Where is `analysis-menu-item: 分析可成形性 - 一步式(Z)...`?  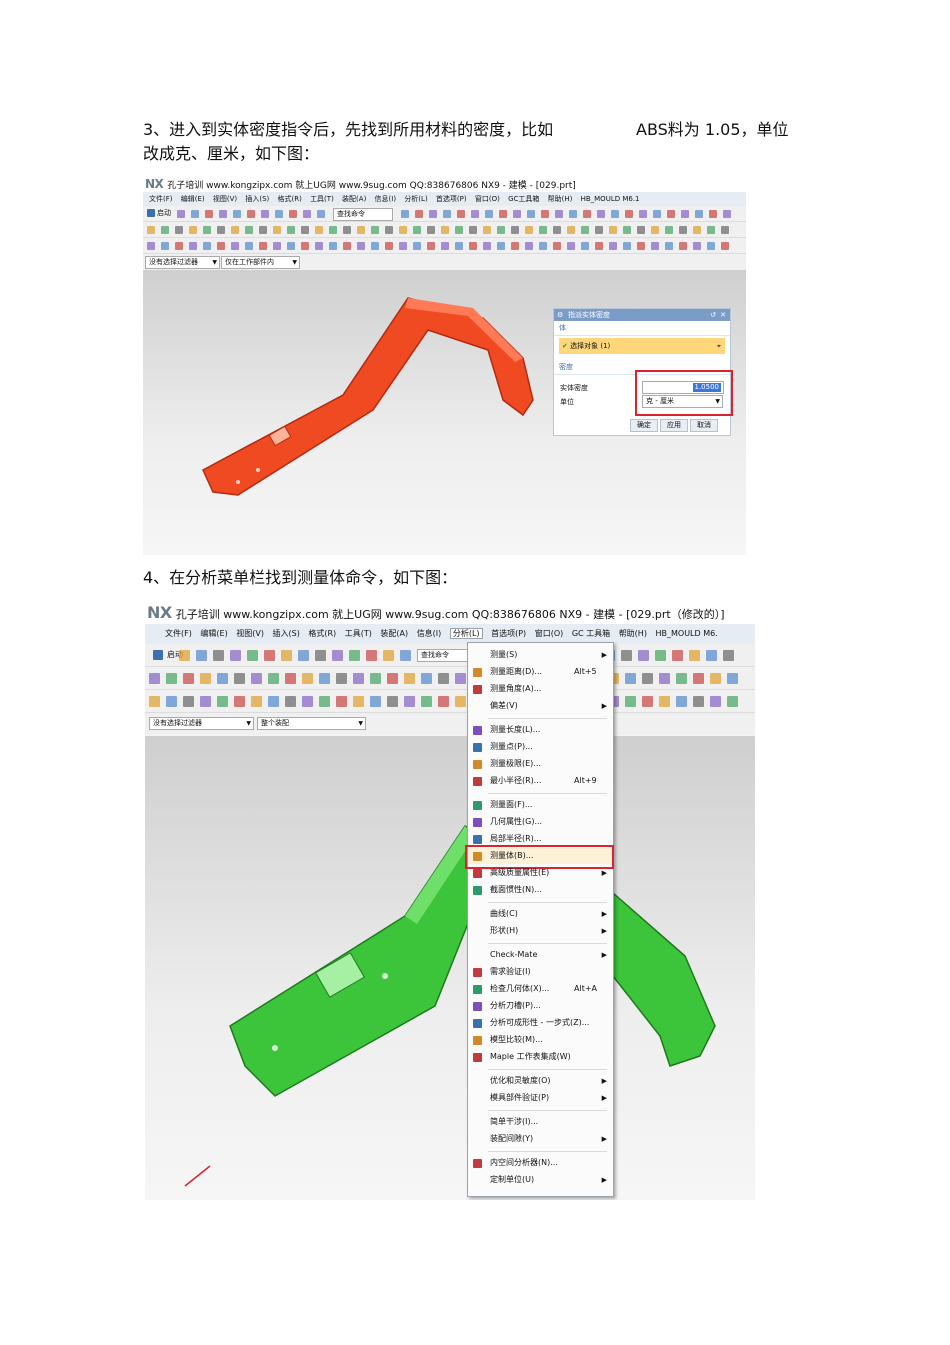 analysis-menu-item: 分析可成形性 - 一步式(Z)... is located at coordinates (540, 1023).